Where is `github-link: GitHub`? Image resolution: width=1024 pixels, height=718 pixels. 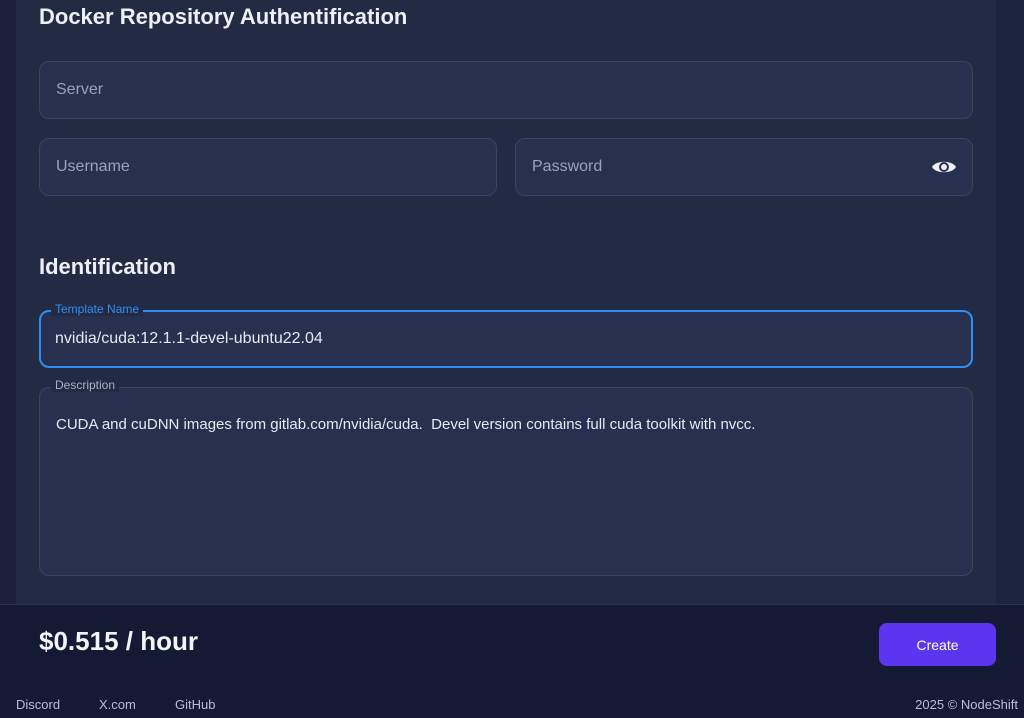 github-link: GitHub is located at coordinates (195, 704).